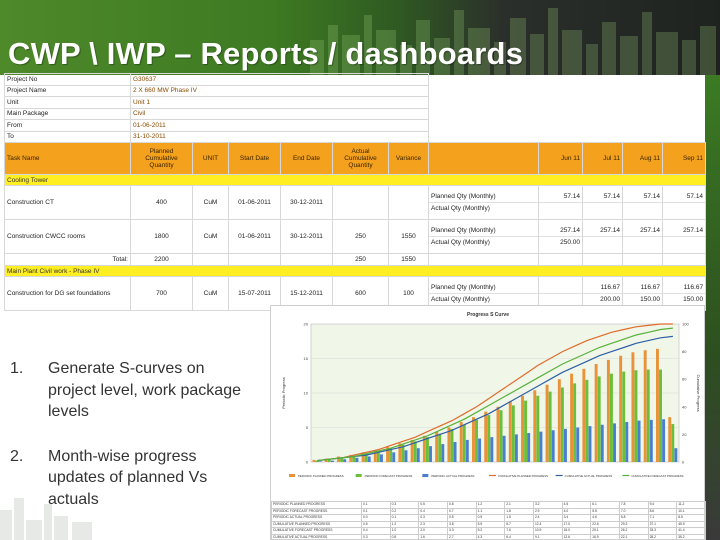 The height and width of the screenshot is (540, 720). Describe the element at coordinates (355, 136) in the screenshot. I see `info-row-to: To 31-10-2011` at that location.